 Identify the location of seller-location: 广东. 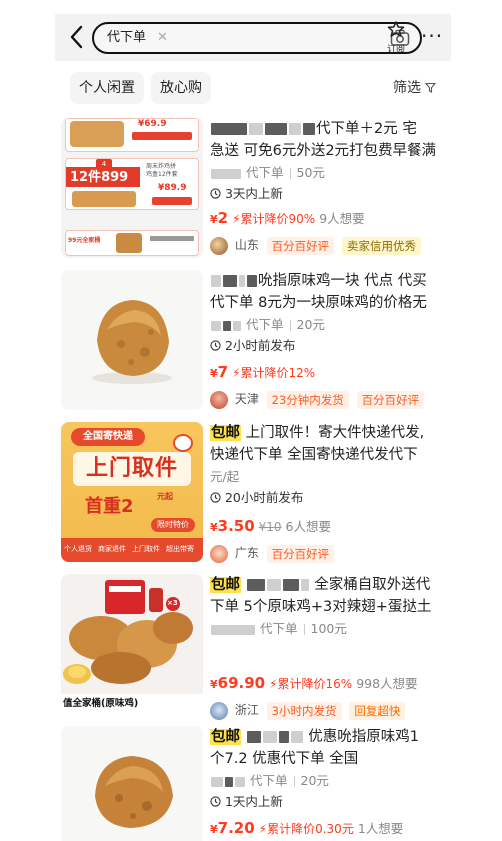
(246, 553).